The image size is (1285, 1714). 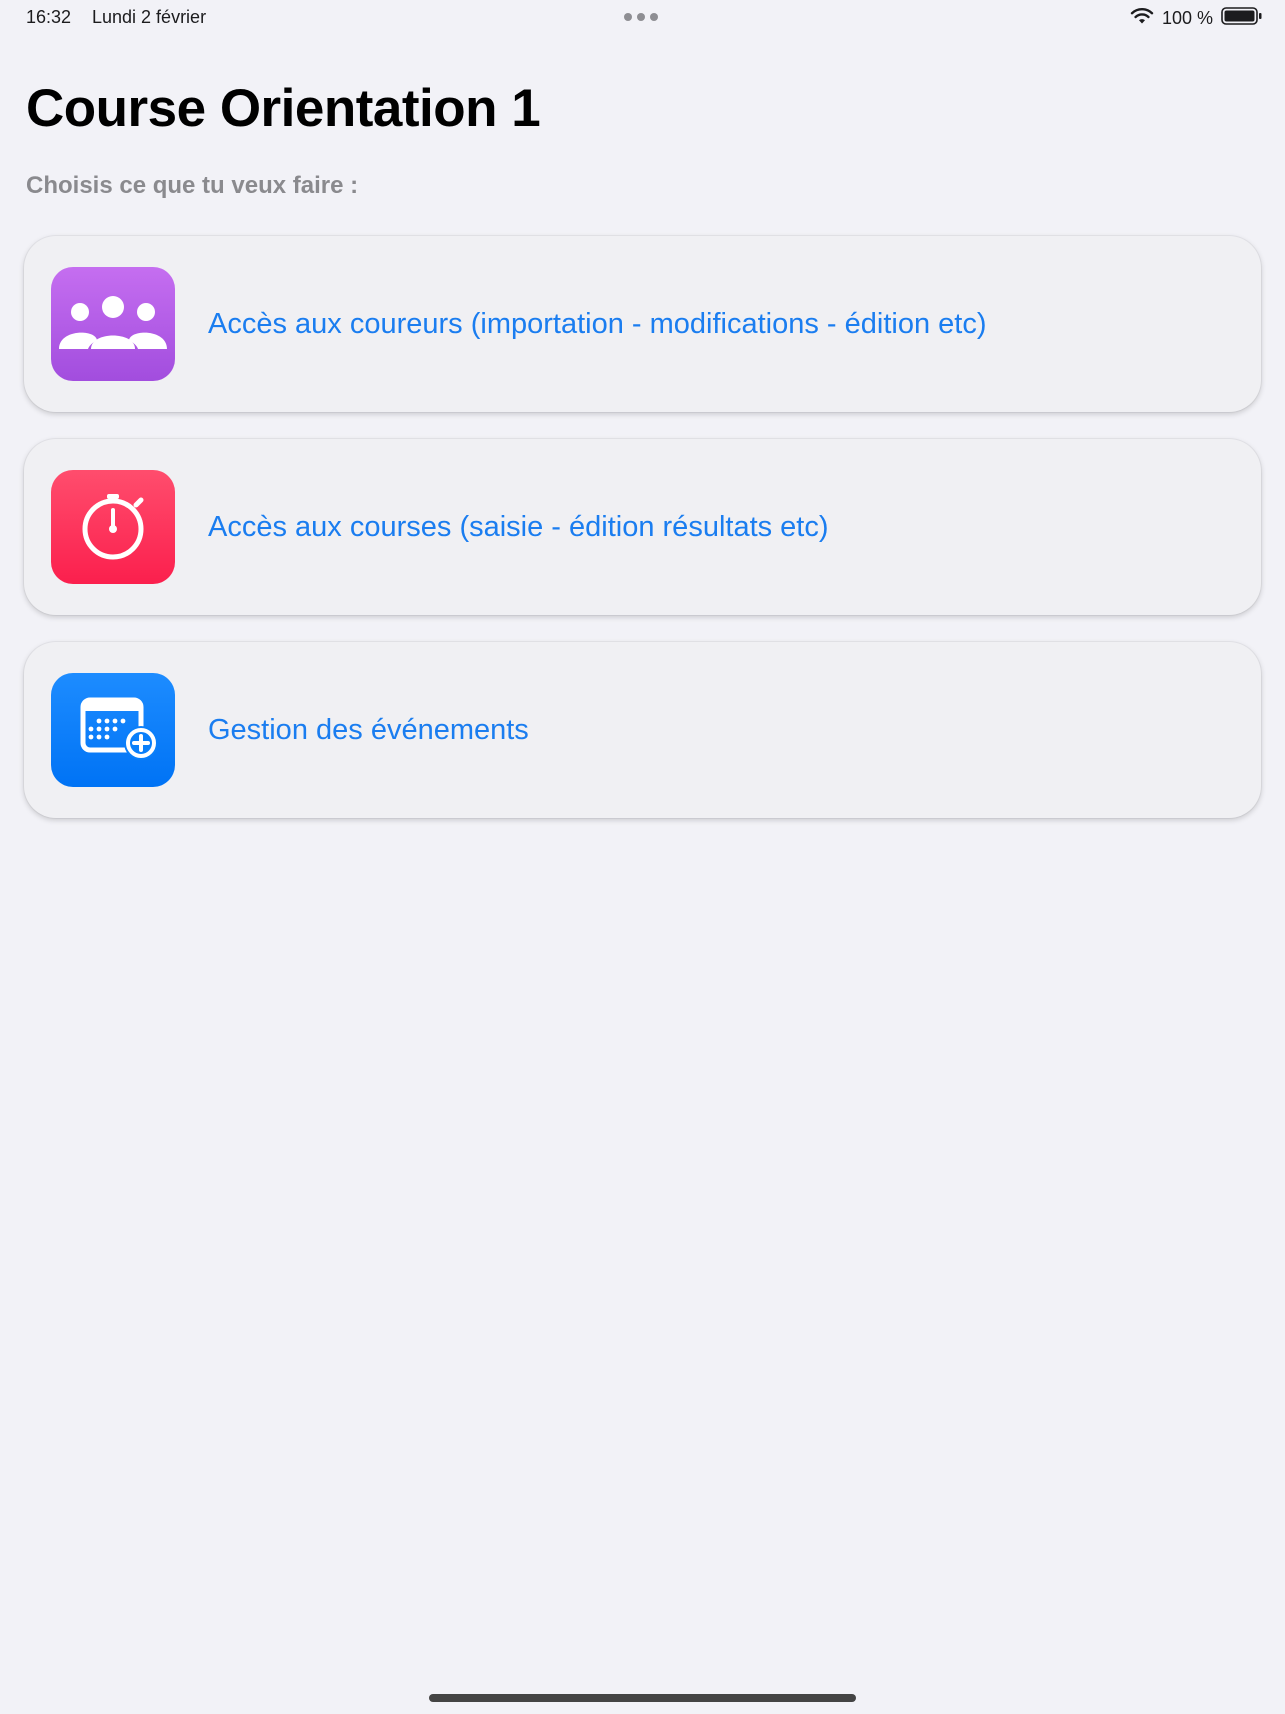 I want to click on status-date: Lundi 2 février, so click(x=149, y=17).